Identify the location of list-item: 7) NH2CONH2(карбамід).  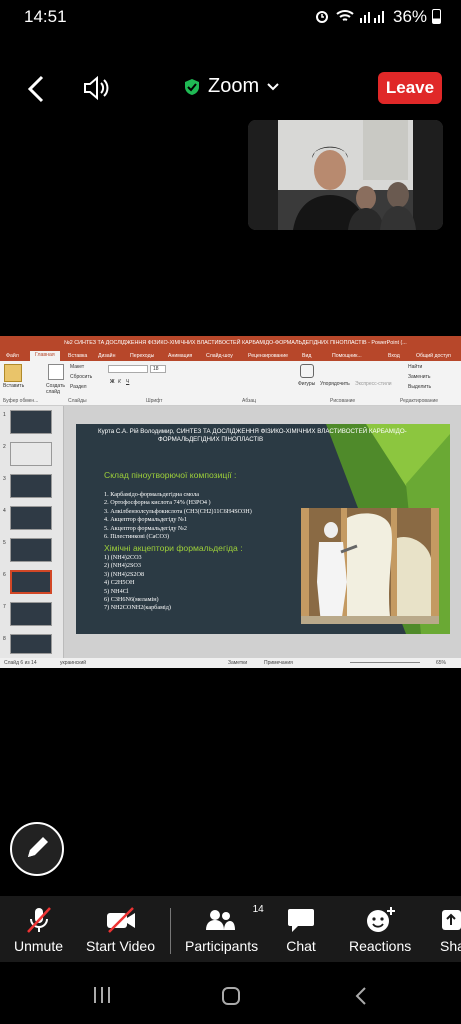
(137, 608).